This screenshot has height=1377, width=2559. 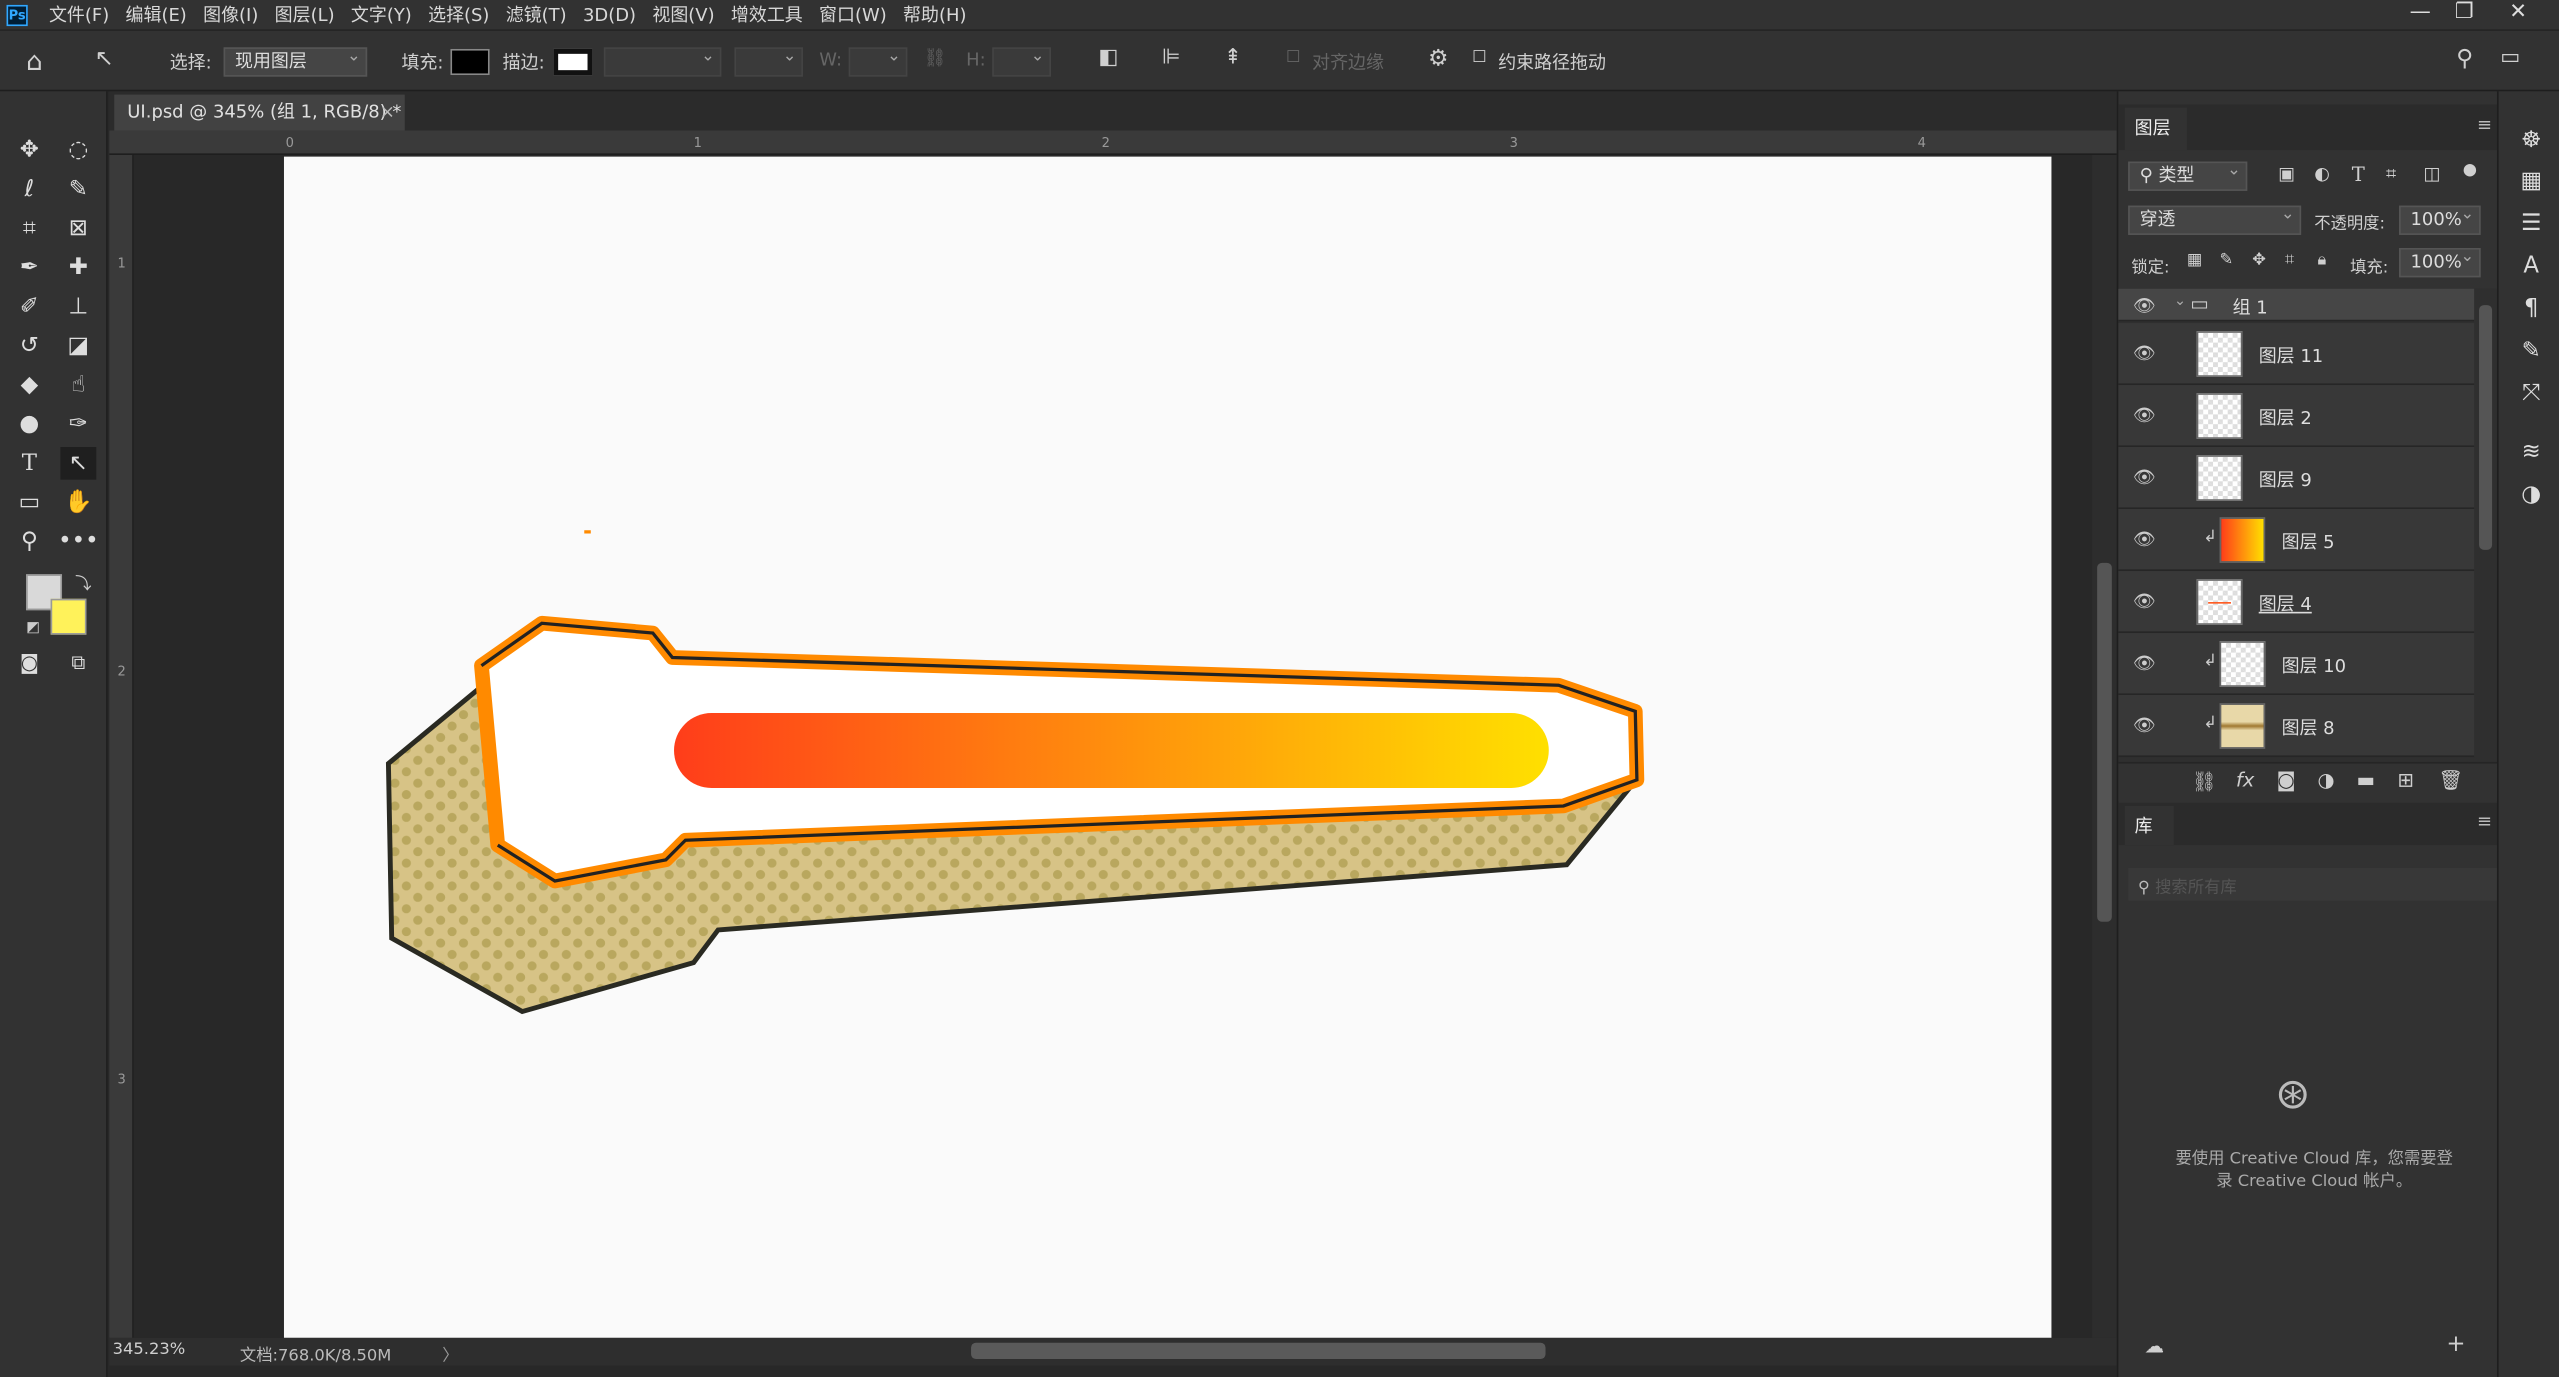 I want to click on lock-transparency-icon: ▦, so click(x=2194, y=260).